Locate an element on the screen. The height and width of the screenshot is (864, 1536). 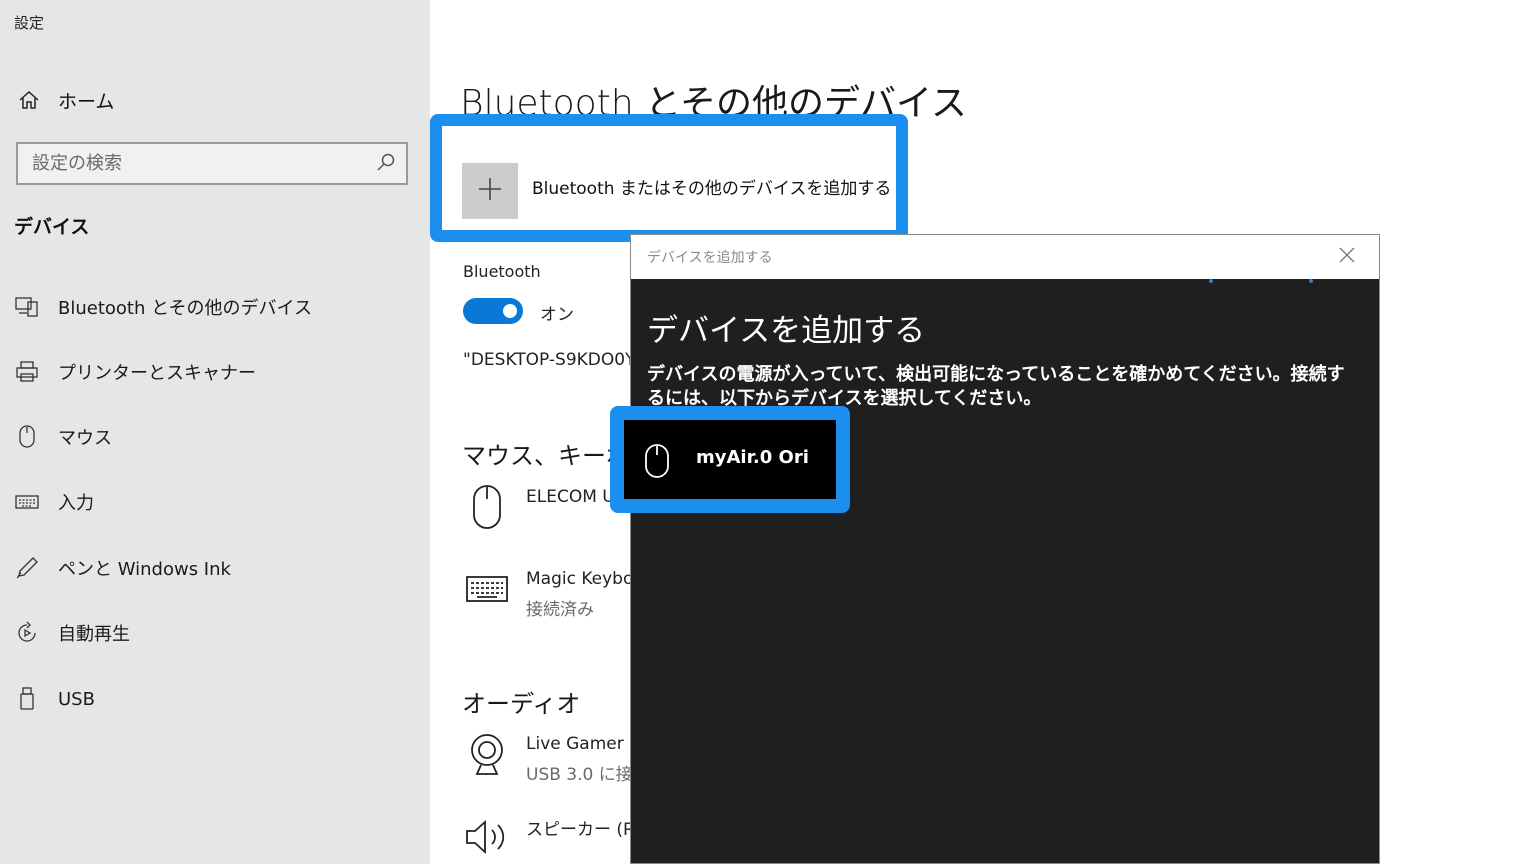
sidebar-item-label: USB is located at coordinates (76, 699).